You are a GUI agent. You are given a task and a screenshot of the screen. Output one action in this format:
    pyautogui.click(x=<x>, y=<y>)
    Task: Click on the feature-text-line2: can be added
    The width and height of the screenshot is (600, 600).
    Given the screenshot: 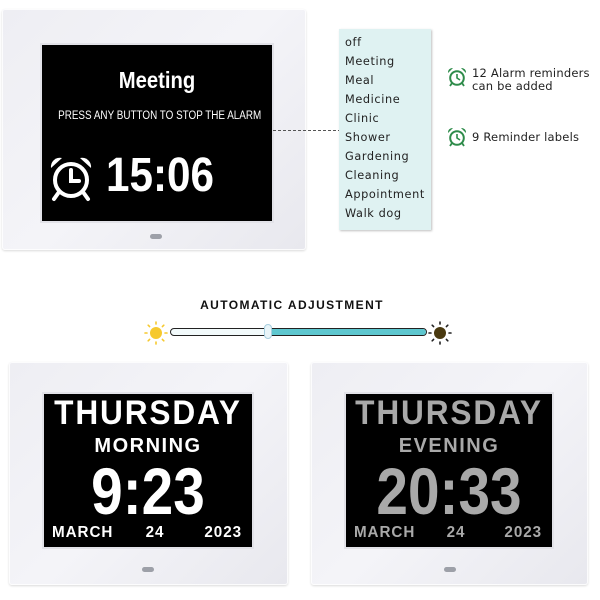 What is the action you would take?
    pyautogui.click(x=512, y=86)
    